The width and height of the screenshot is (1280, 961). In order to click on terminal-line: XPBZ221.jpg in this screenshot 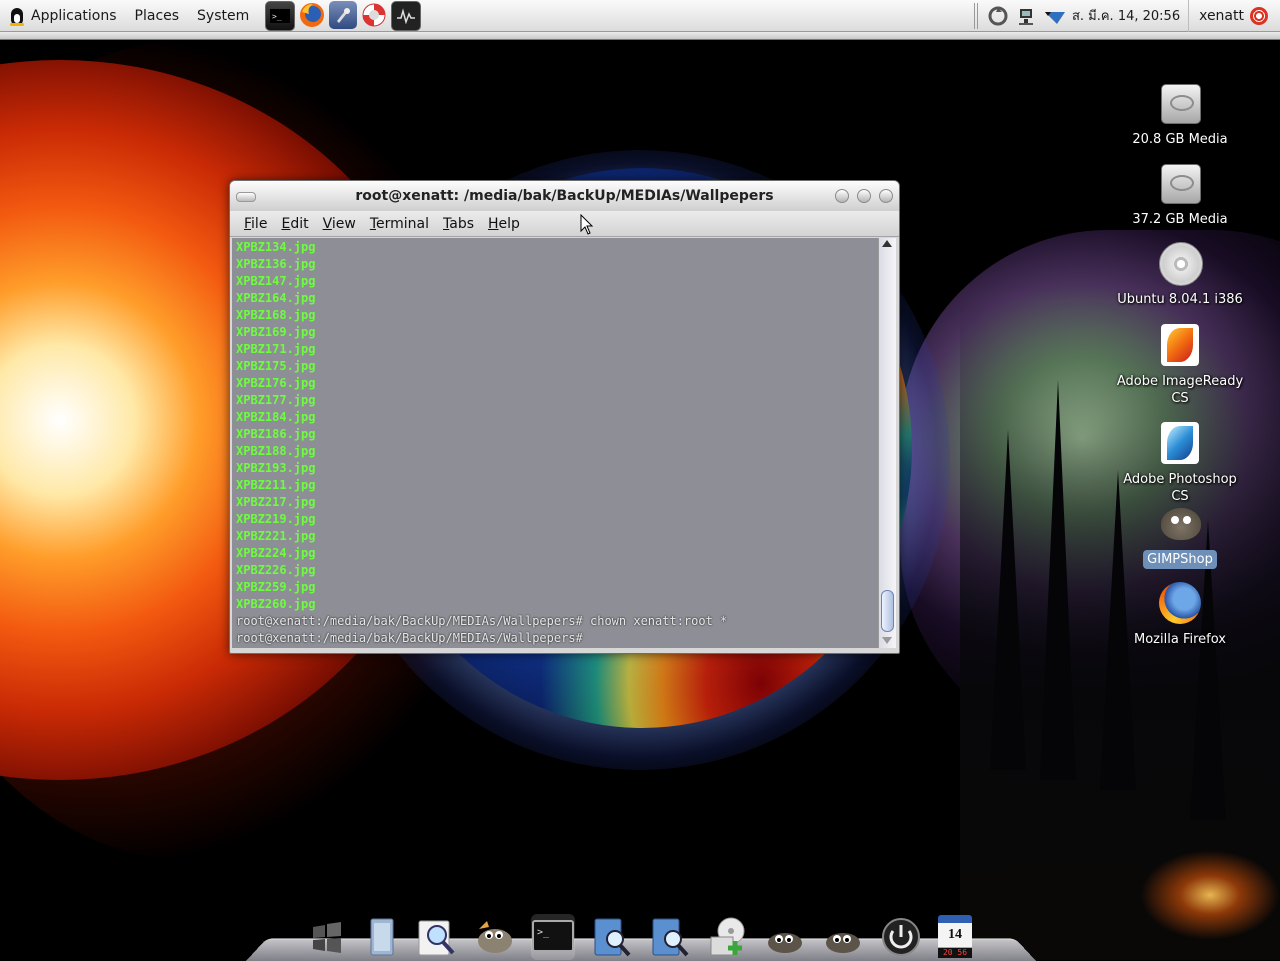, I will do `click(276, 536)`.